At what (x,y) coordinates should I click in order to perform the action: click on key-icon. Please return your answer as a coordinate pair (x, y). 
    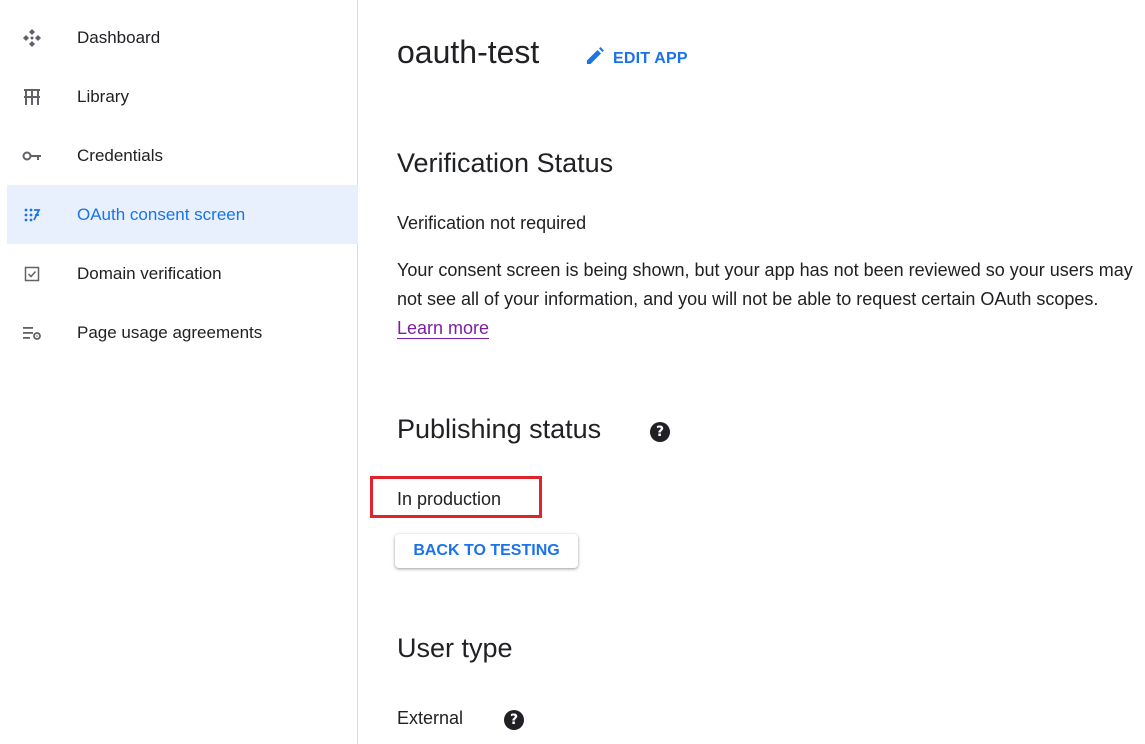
    Looking at the image, I should click on (32, 156).